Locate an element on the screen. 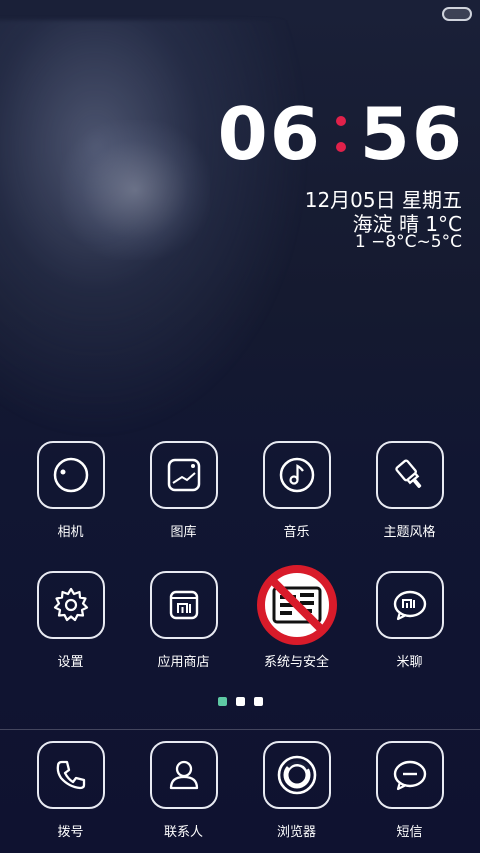 This screenshot has width=480, height=853. app-mi-chat: 米聊 is located at coordinates (409, 620).